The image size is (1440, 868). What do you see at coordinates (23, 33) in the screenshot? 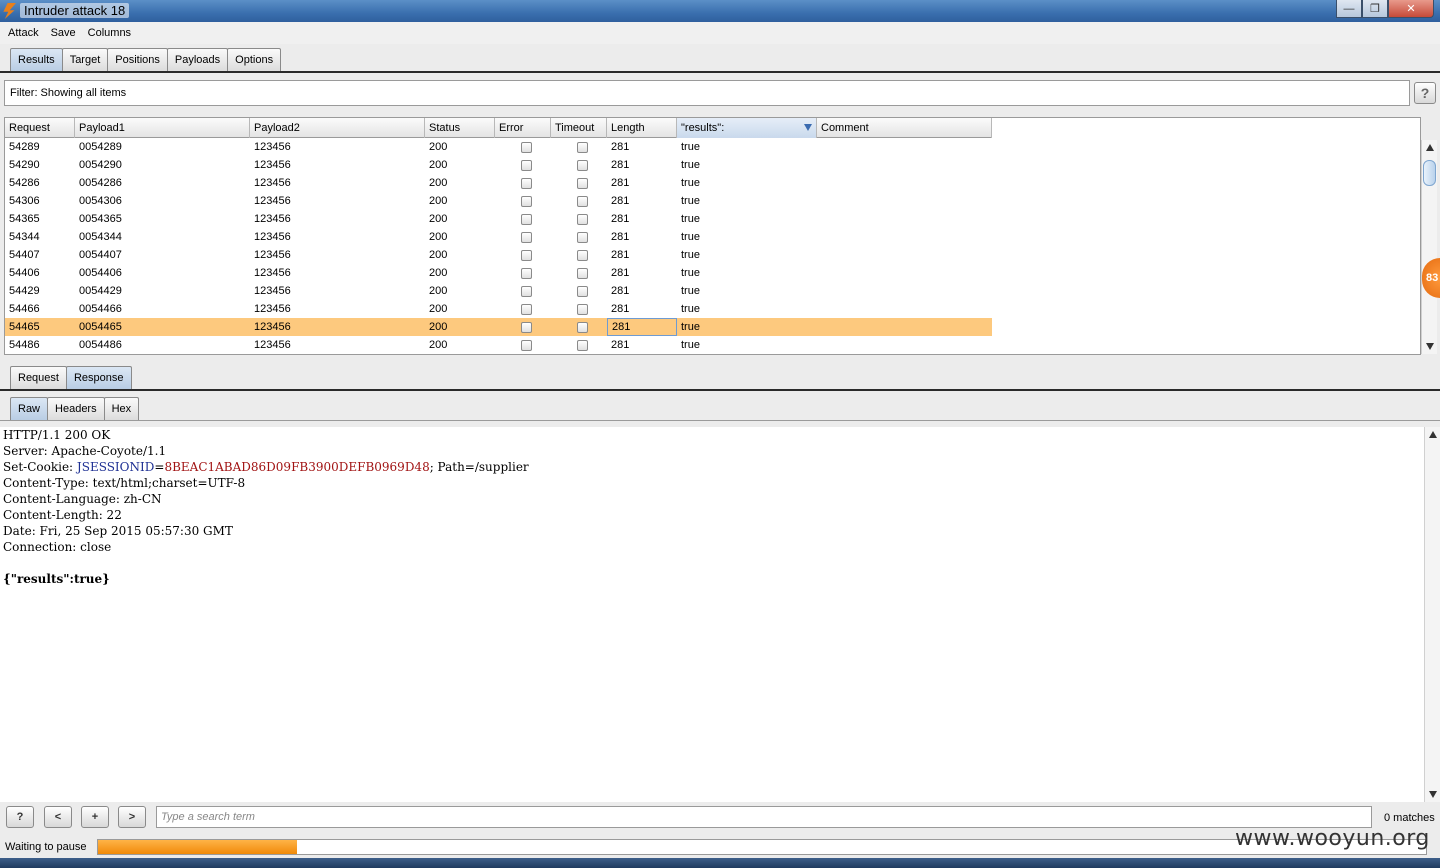
I see `menu-attack: Attack` at bounding box center [23, 33].